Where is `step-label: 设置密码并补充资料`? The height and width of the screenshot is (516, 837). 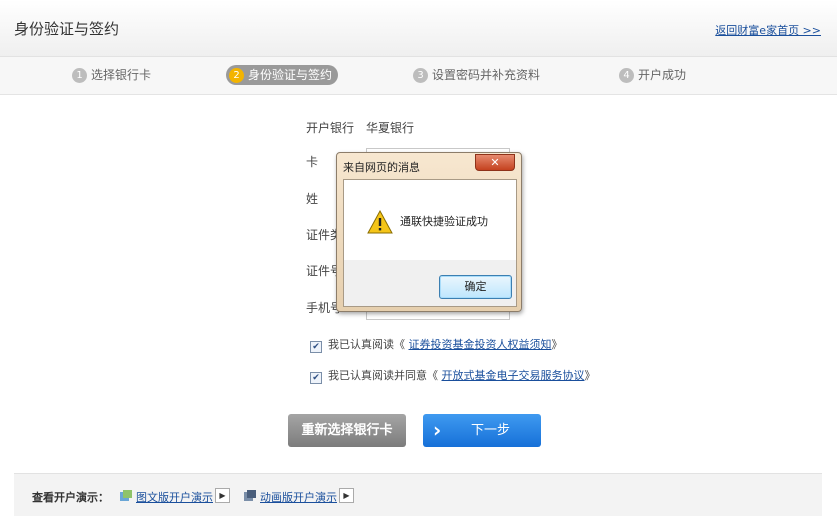 step-label: 设置密码并补充资料 is located at coordinates (486, 75).